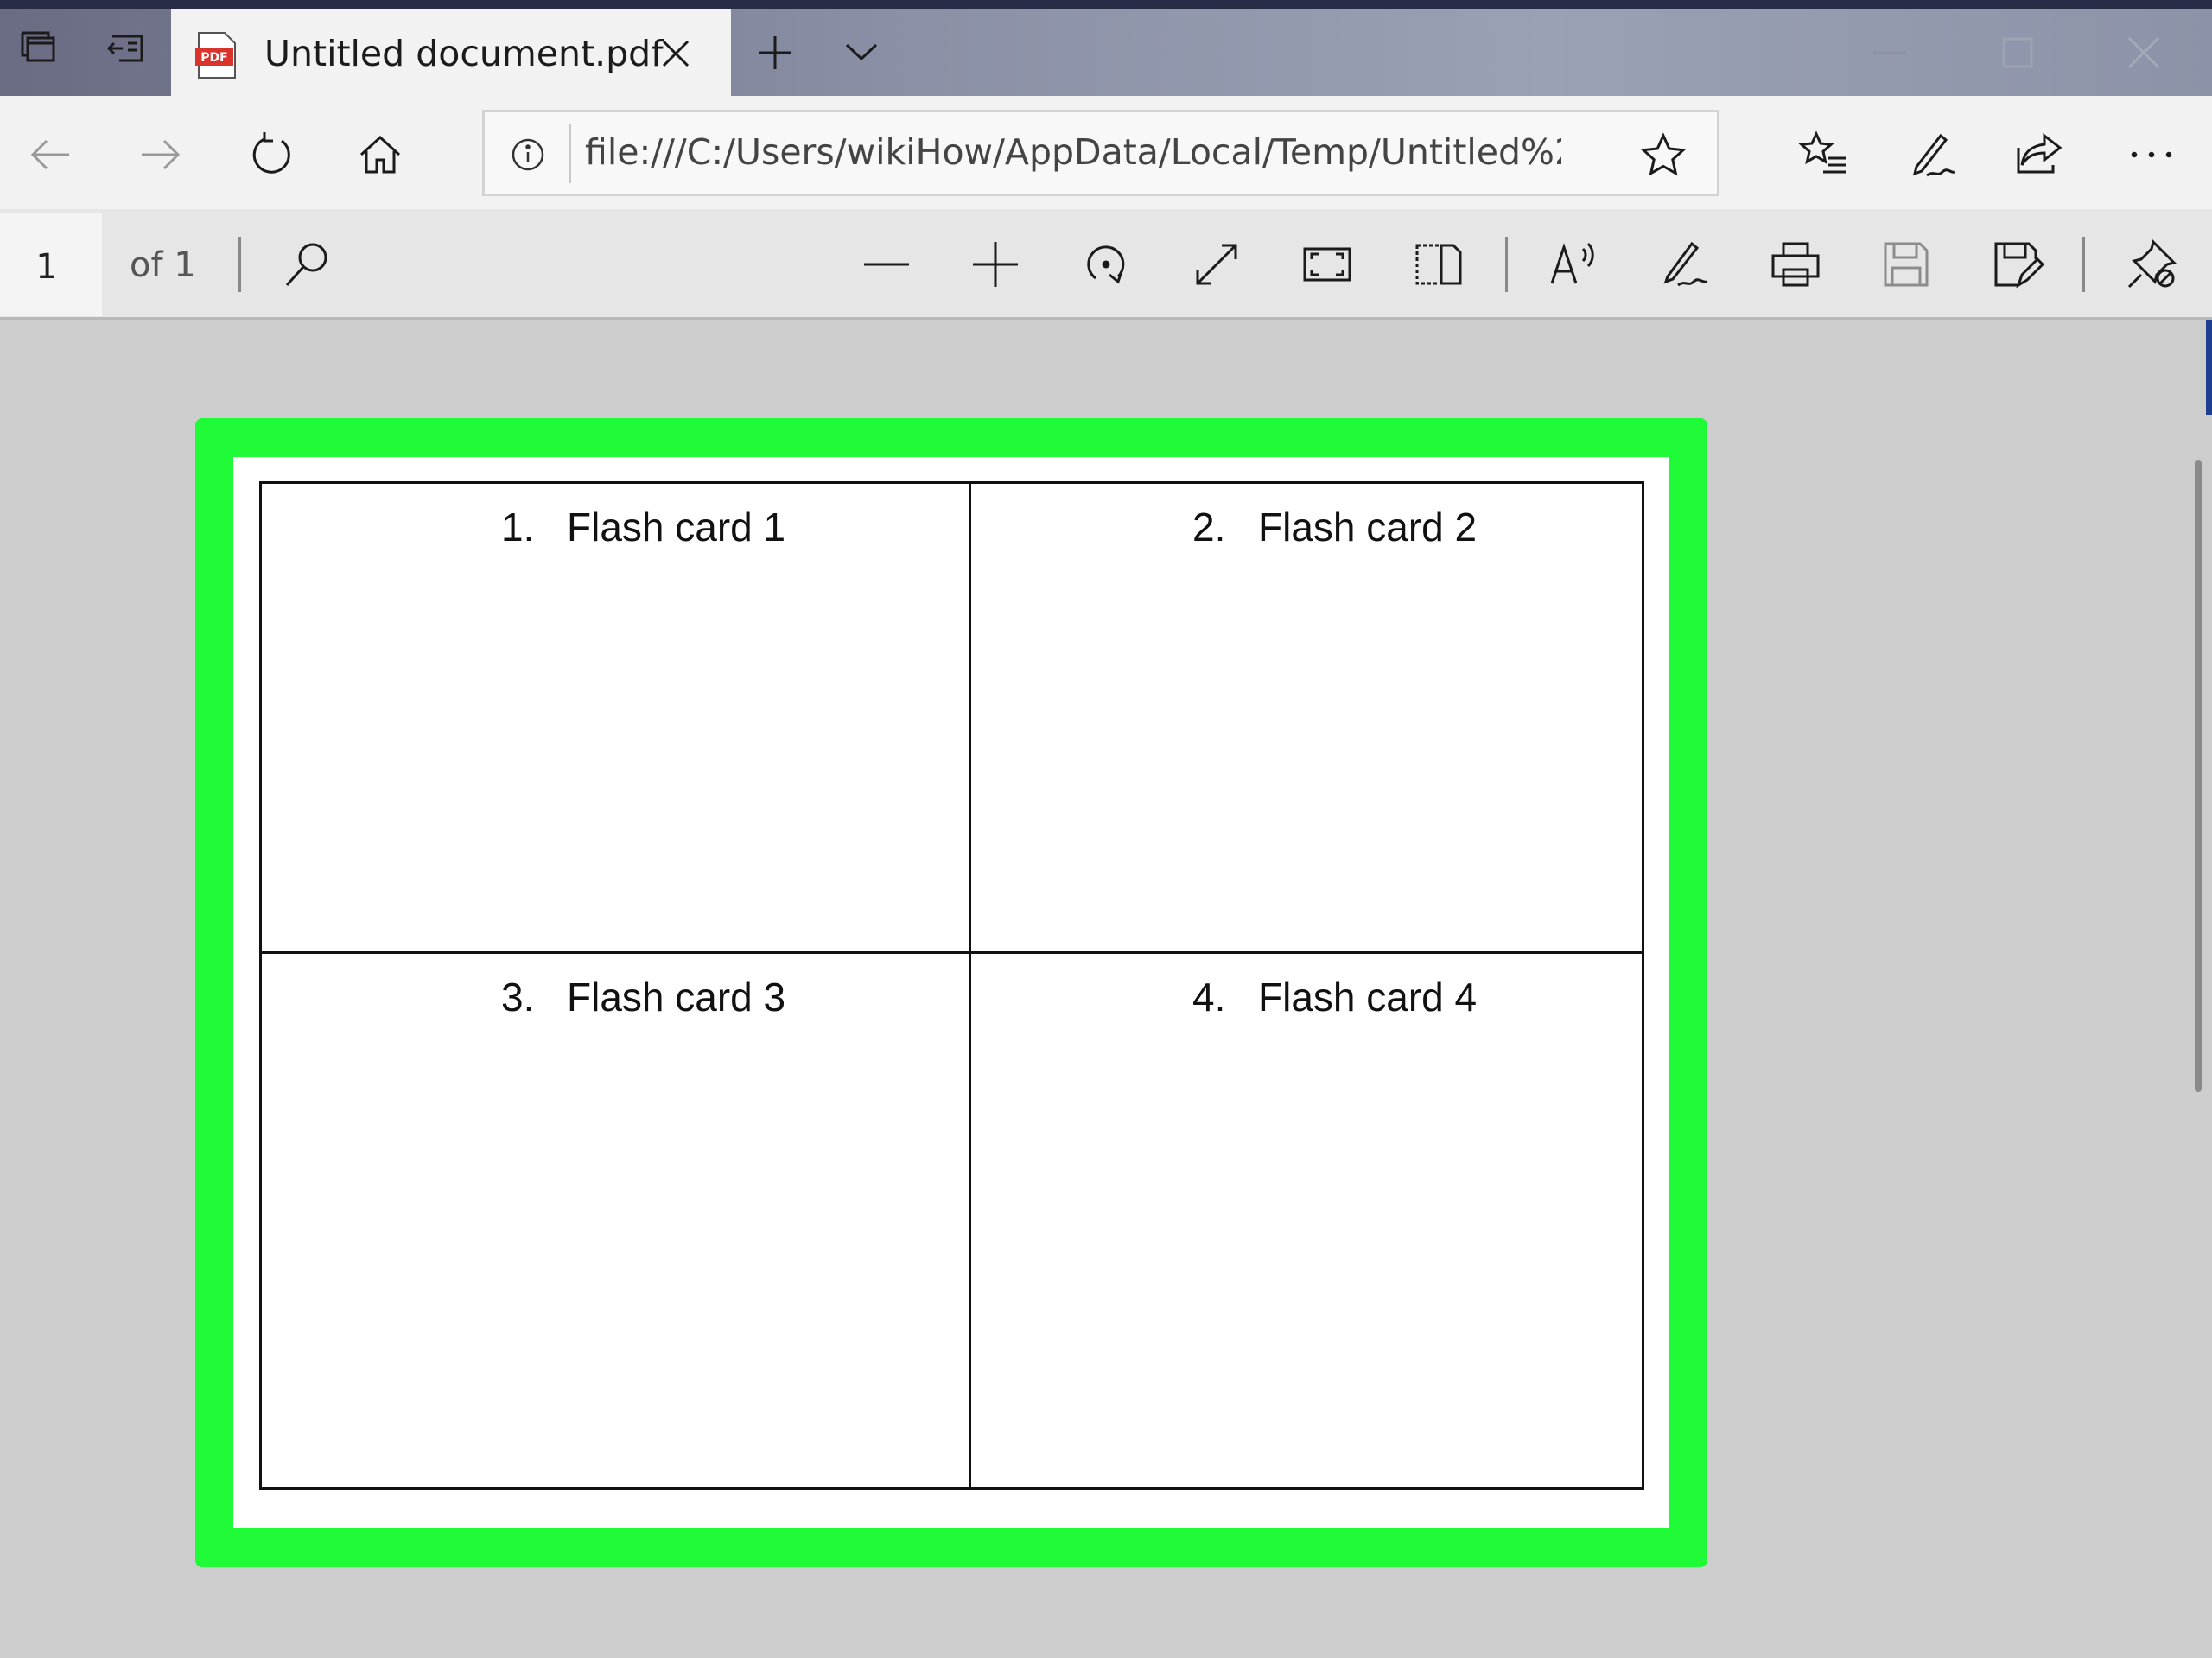 This screenshot has width=2212, height=1658. Describe the element at coordinates (163, 265) in the screenshot. I see `page-total-label: of 1` at that location.